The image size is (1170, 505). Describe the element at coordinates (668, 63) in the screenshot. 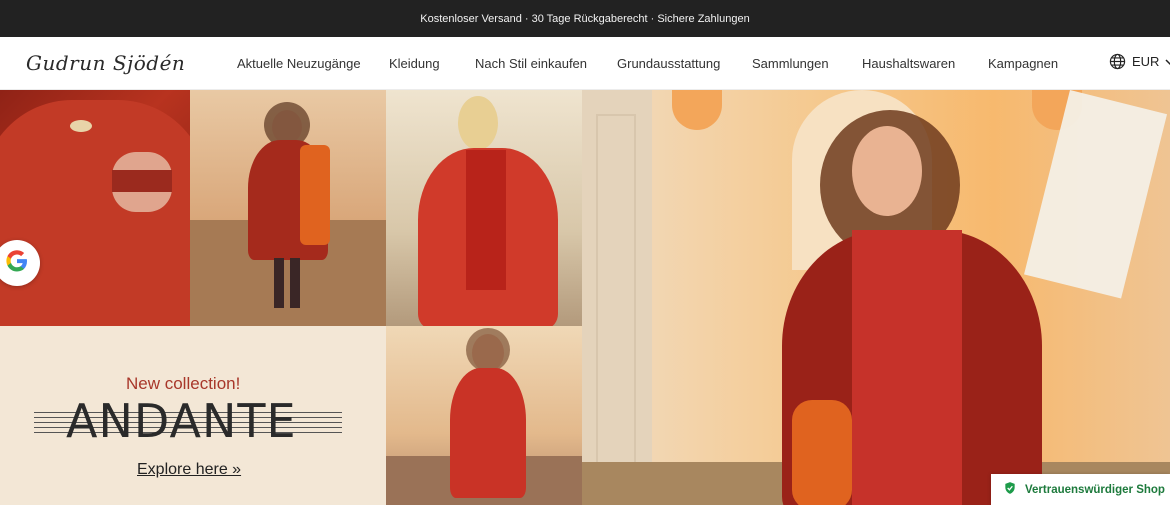

I see `nav-item-basics: Grundausstattung` at that location.